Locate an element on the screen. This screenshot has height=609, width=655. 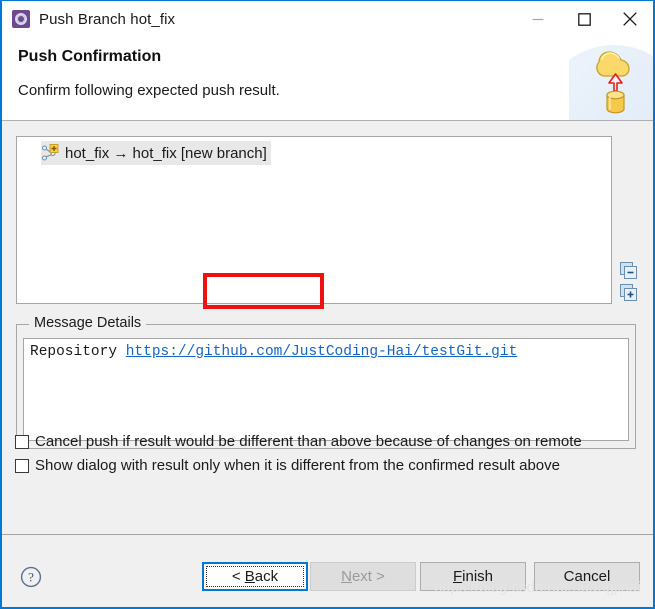
branch-add-icon is located at coordinates (50, 153).